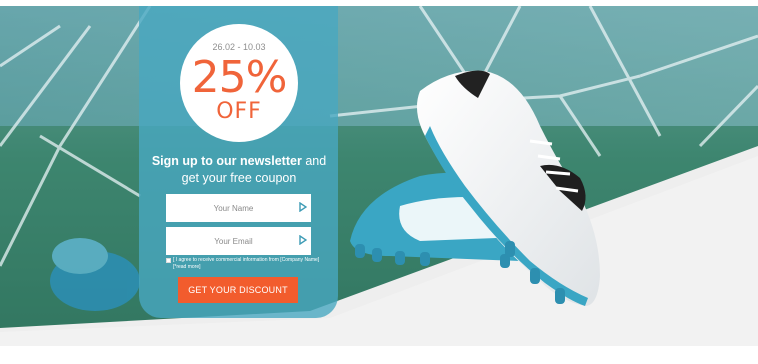 The image size is (758, 364). Describe the element at coordinates (238, 290) in the screenshot. I see `get-discount-button: GET YOUR DISCOUNT` at that location.